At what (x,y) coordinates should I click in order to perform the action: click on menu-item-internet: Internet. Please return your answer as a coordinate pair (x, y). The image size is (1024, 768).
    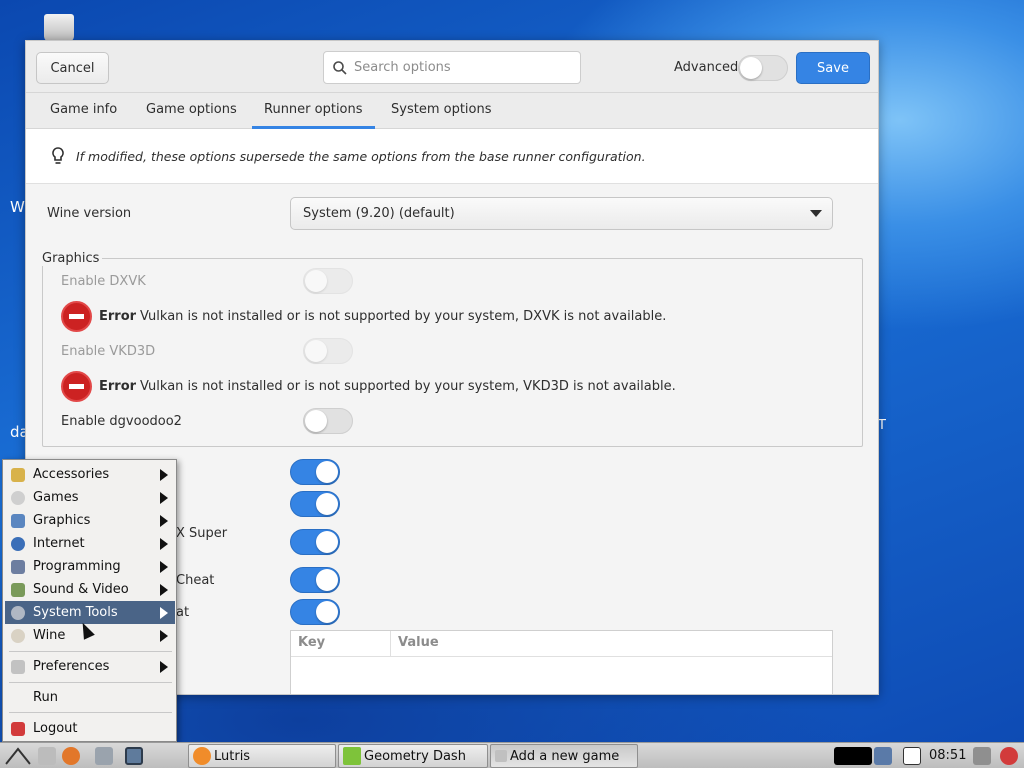
    Looking at the image, I should click on (90, 543).